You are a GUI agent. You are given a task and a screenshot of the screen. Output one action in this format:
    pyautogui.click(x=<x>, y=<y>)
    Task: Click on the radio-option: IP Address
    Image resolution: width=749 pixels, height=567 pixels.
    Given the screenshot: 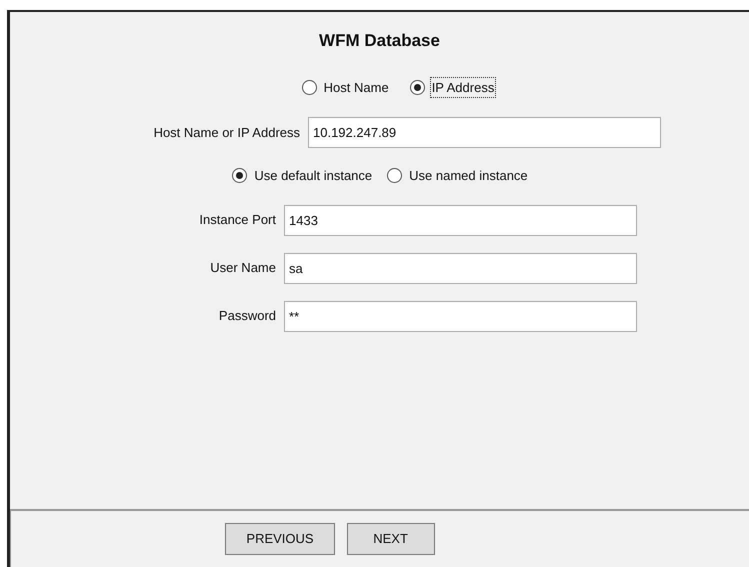 What is the action you would take?
    pyautogui.click(x=453, y=87)
    